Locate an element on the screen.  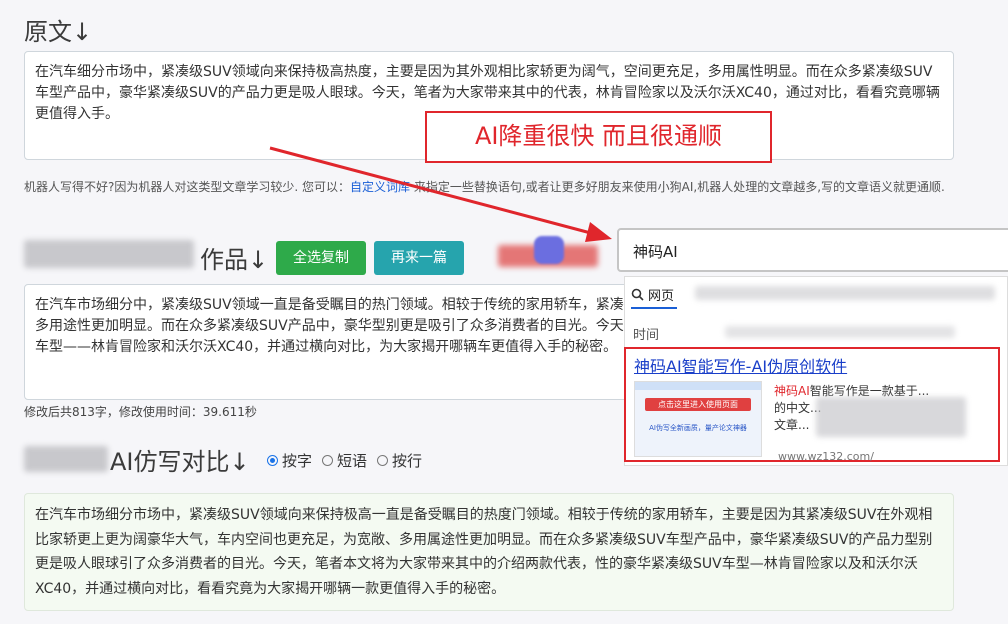
thumb-line2: AI伪写全新画质，量产论文神器 is located at coordinates (698, 428).